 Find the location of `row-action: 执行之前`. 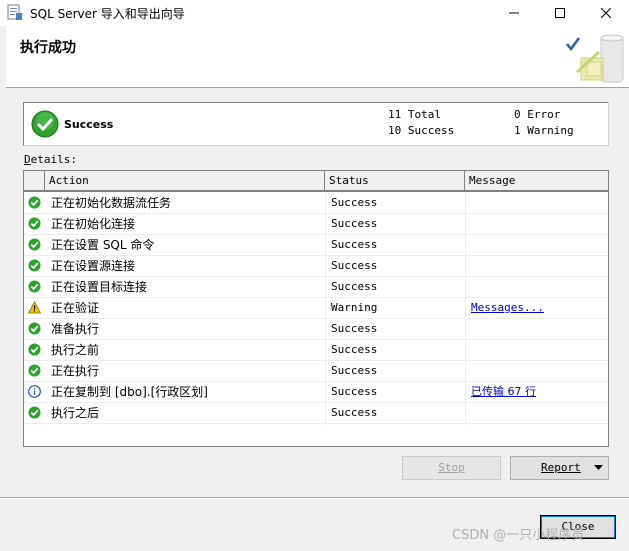

row-action: 执行之前 is located at coordinates (75, 350).